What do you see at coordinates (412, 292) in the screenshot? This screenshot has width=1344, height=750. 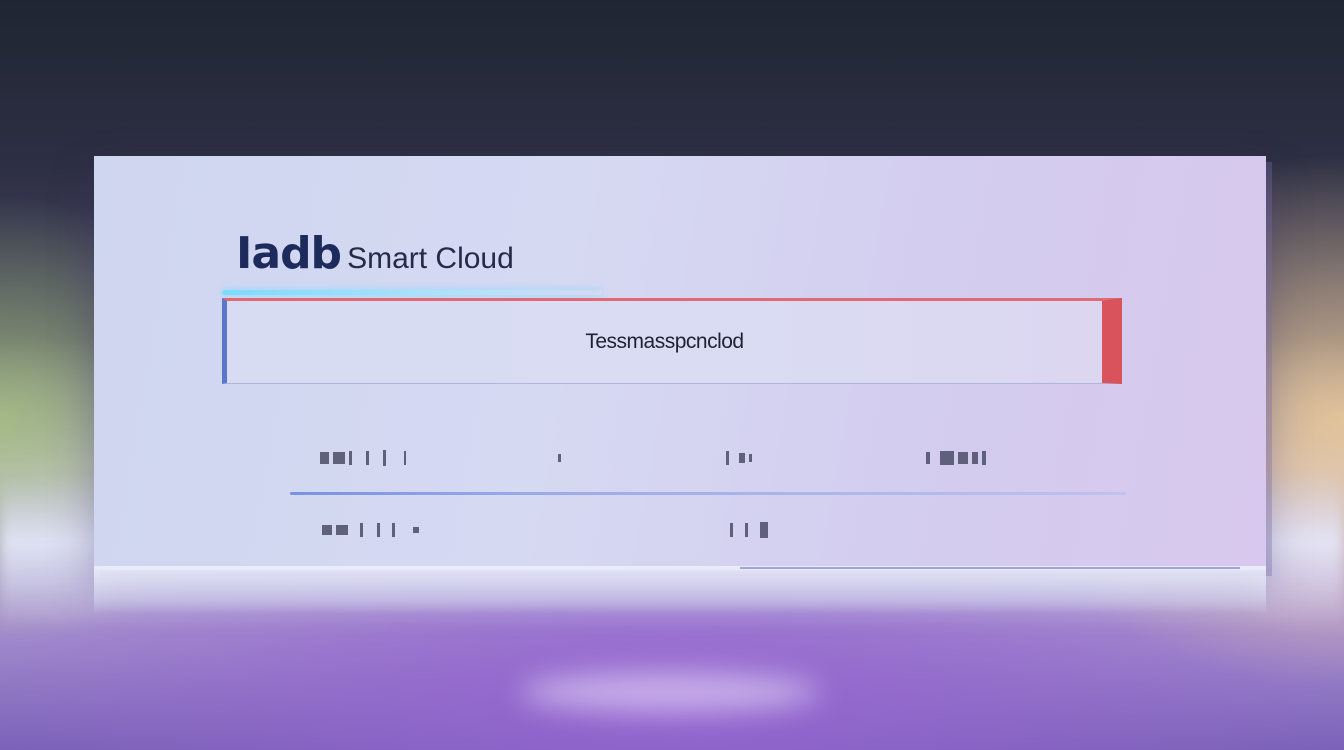 I see `glow-accent-line` at bounding box center [412, 292].